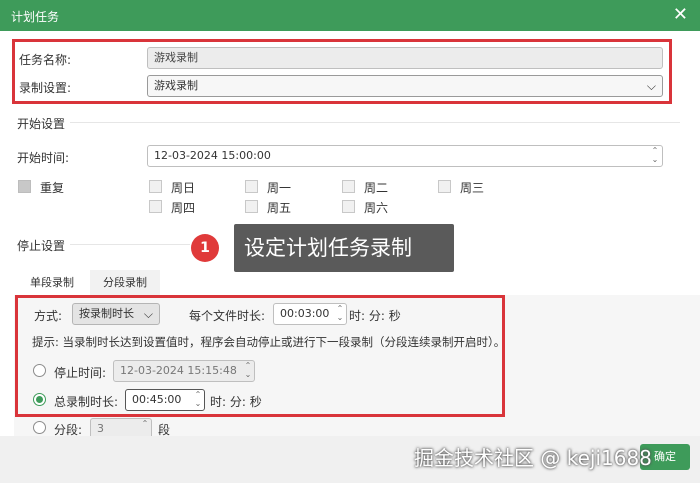 The image size is (700, 483). What do you see at coordinates (251, 206) in the screenshot?
I see `day-checkbox-fri` at bounding box center [251, 206].